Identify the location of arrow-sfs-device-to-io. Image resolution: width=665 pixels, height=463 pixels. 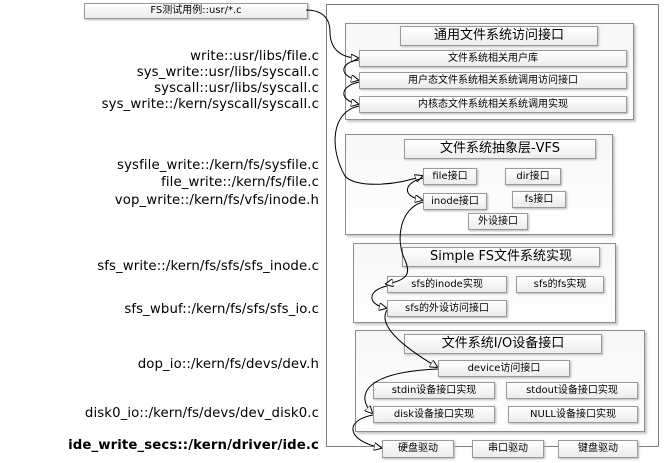
(410, 338).